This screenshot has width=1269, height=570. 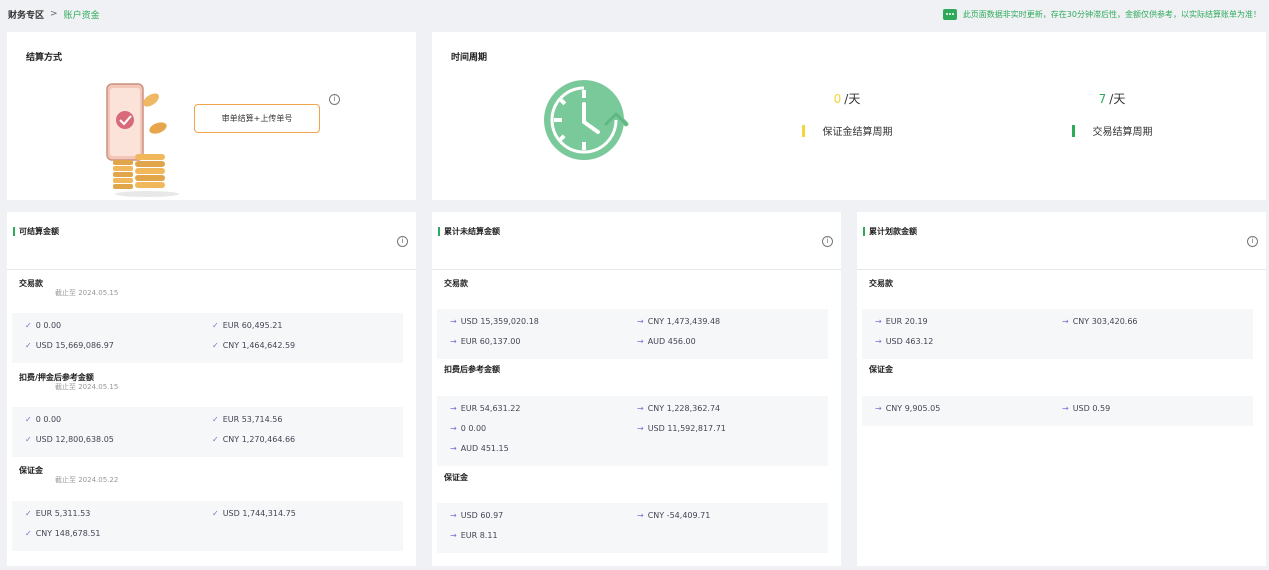 I want to click on deposit-period-bar, so click(x=803, y=130).